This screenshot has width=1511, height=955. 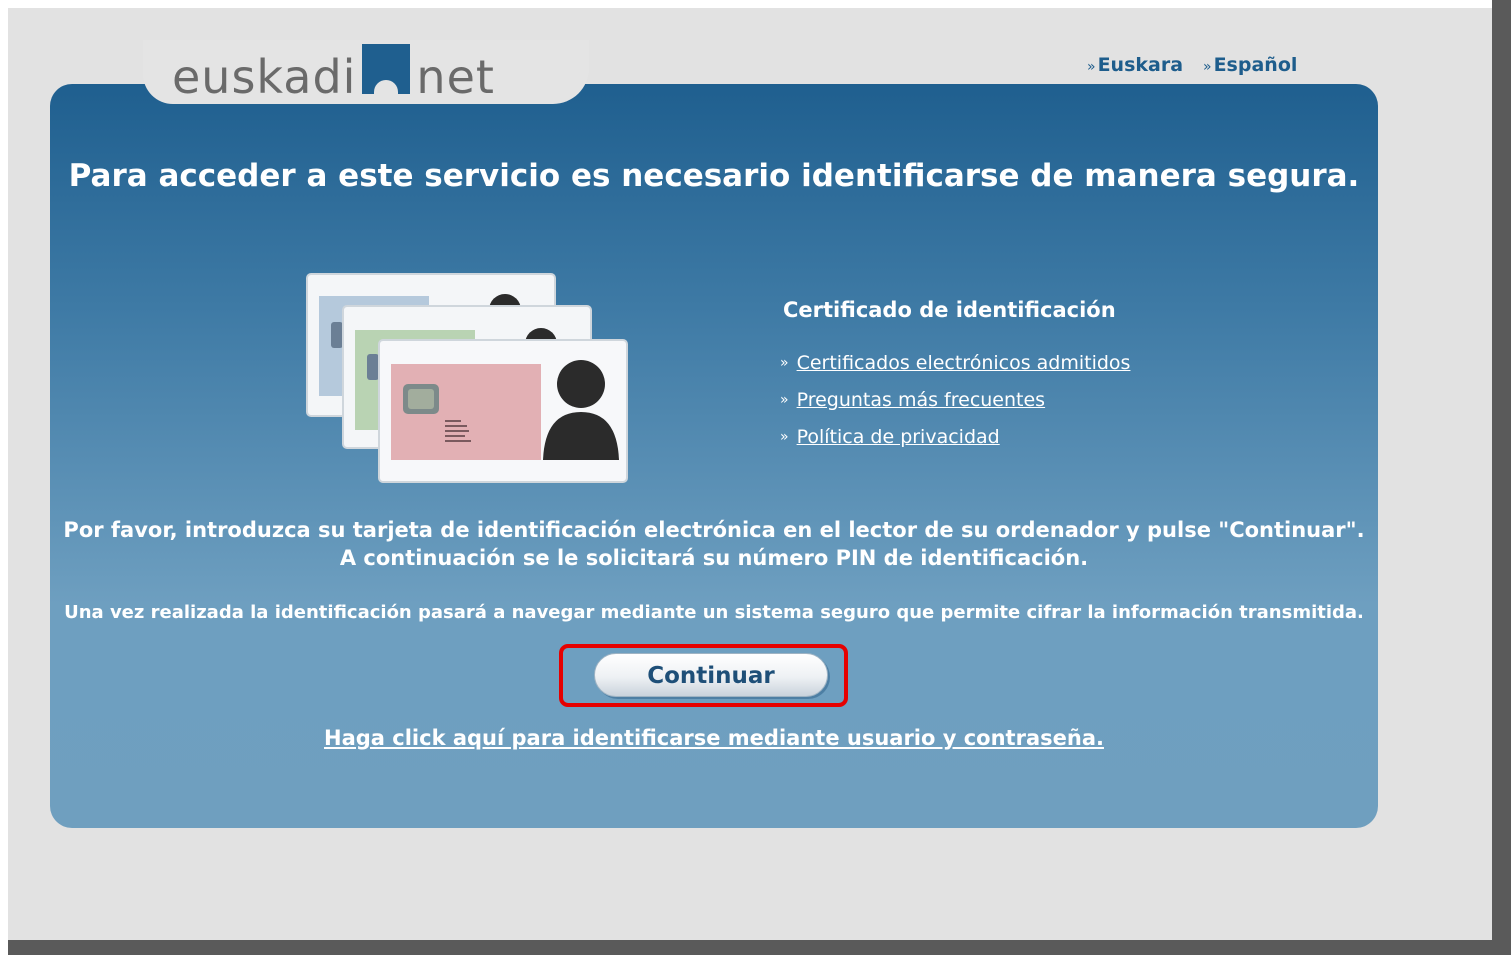 What do you see at coordinates (964, 363) in the screenshot?
I see `link-certificados-admitidos: Certificados electrónicos admitidos` at bounding box center [964, 363].